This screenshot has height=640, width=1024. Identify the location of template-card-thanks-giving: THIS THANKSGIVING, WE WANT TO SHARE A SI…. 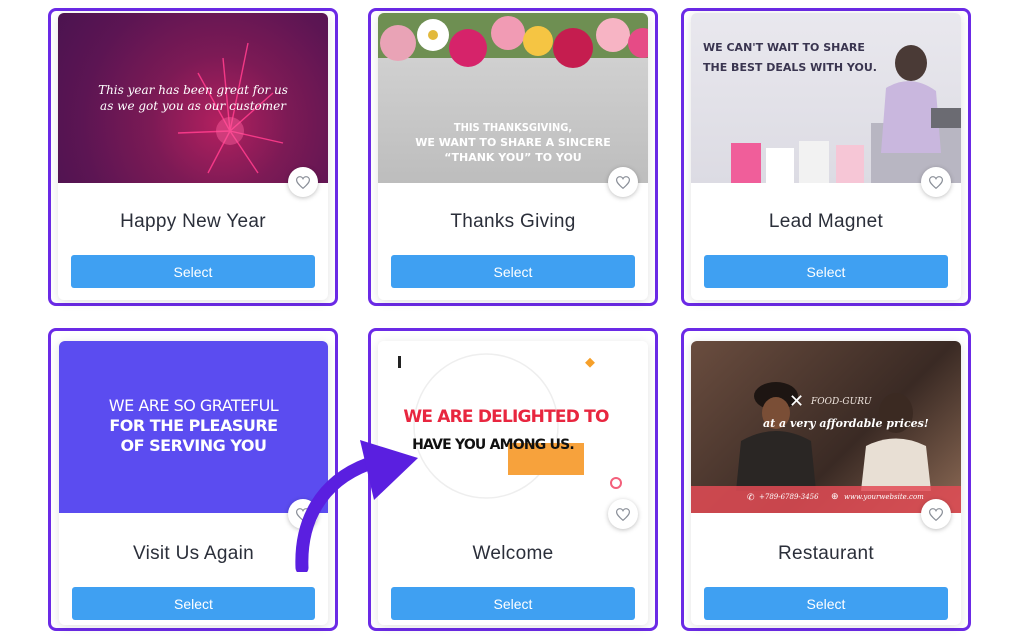
(513, 157).